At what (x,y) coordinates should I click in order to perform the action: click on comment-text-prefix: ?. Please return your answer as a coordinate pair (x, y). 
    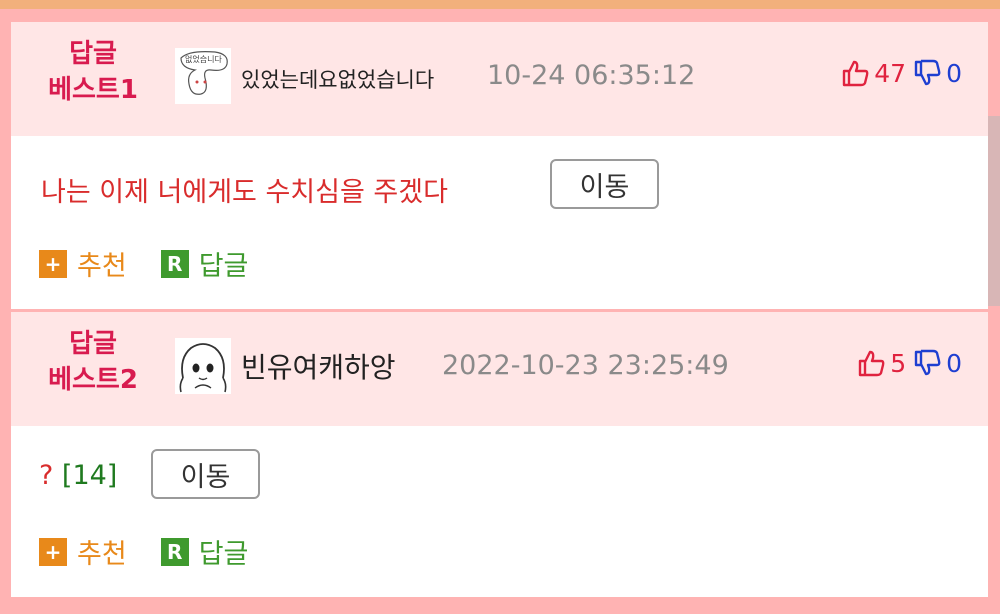
    Looking at the image, I should click on (50, 475).